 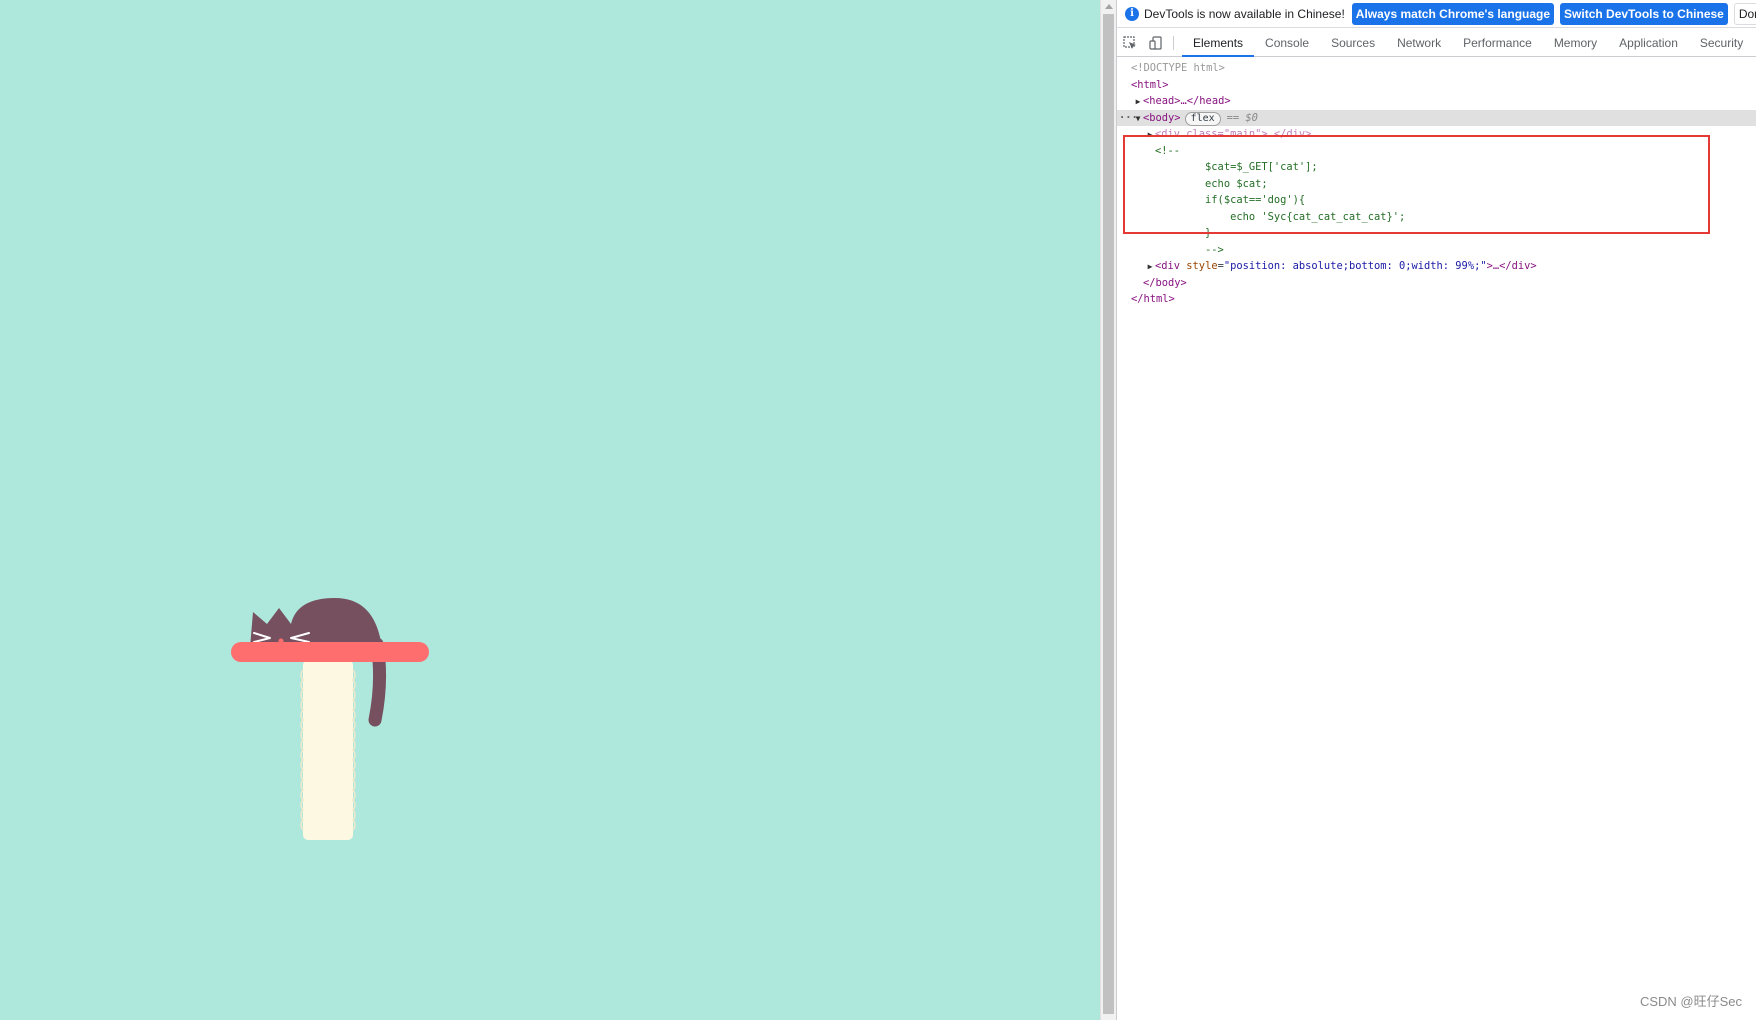 What do you see at coordinates (1150, 84) in the screenshot?
I see `html-open-tag: <html>` at bounding box center [1150, 84].